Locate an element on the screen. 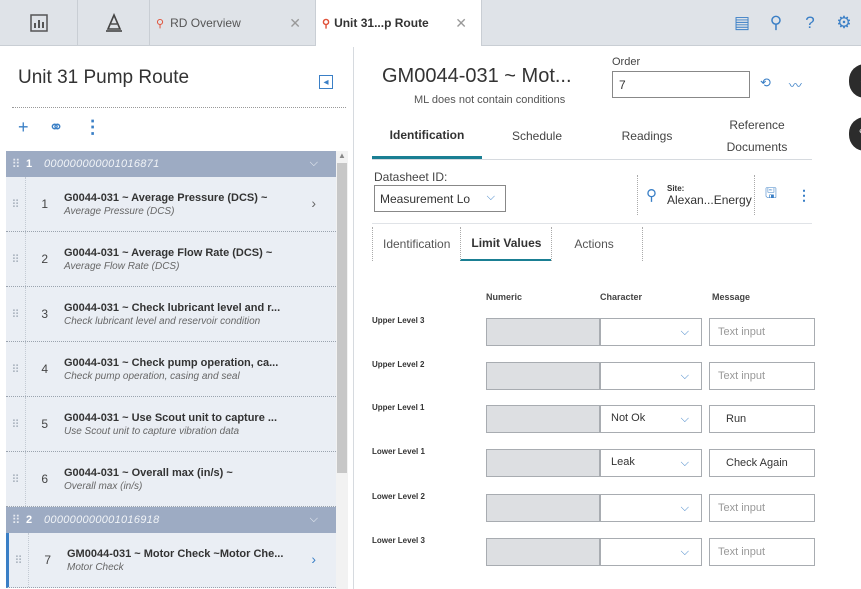 This screenshot has height=589, width=861. tab-unit-route: ⚲ Unit 31...p Route ✕ is located at coordinates (399, 23).